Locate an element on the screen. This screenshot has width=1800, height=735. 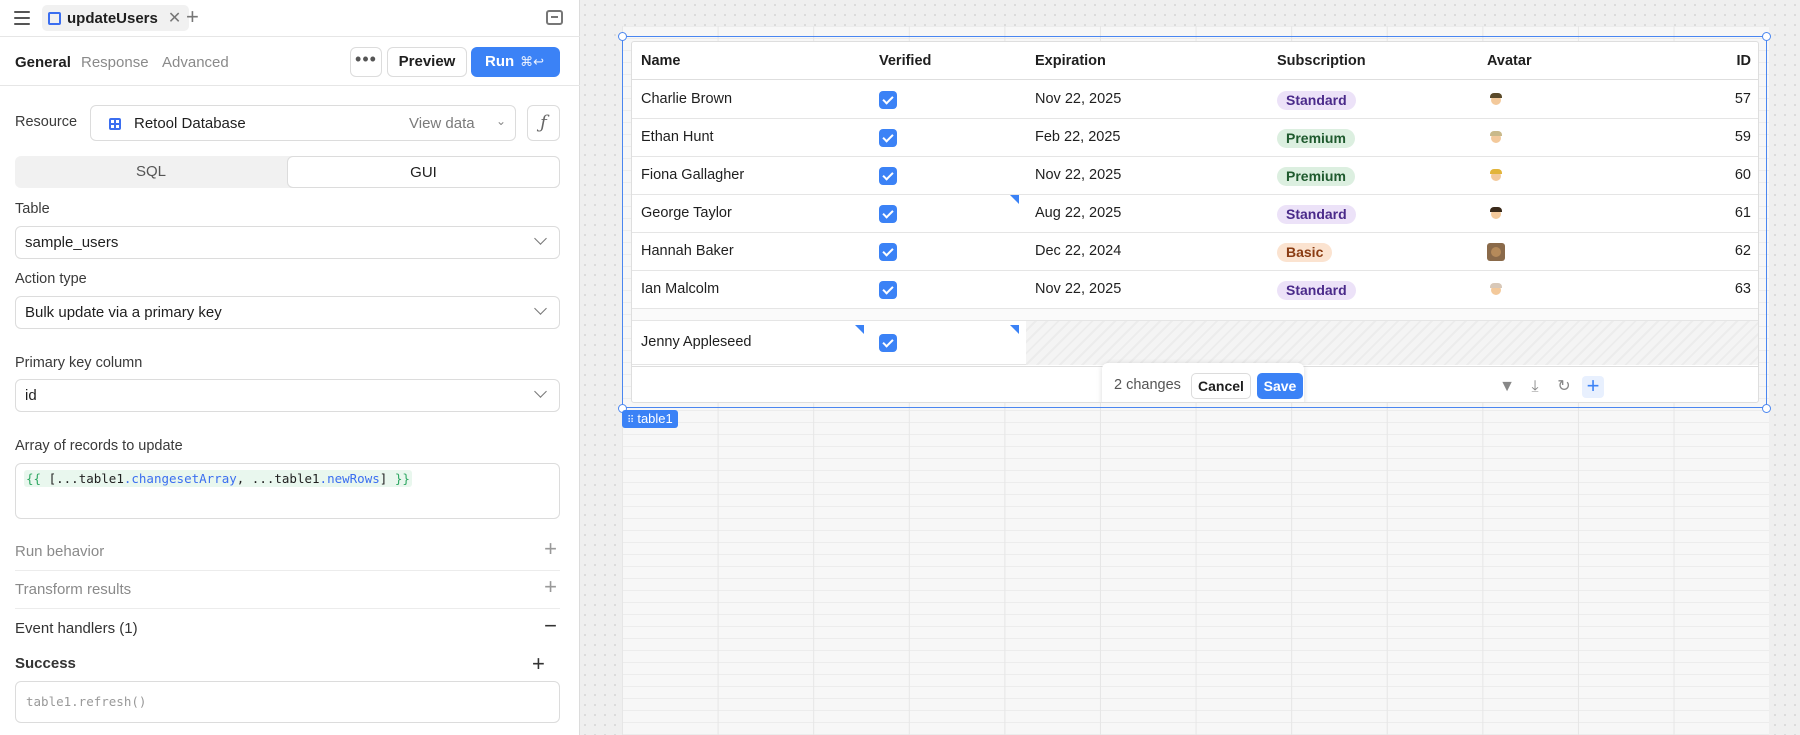
tab-response: Response is located at coordinates (115, 62).